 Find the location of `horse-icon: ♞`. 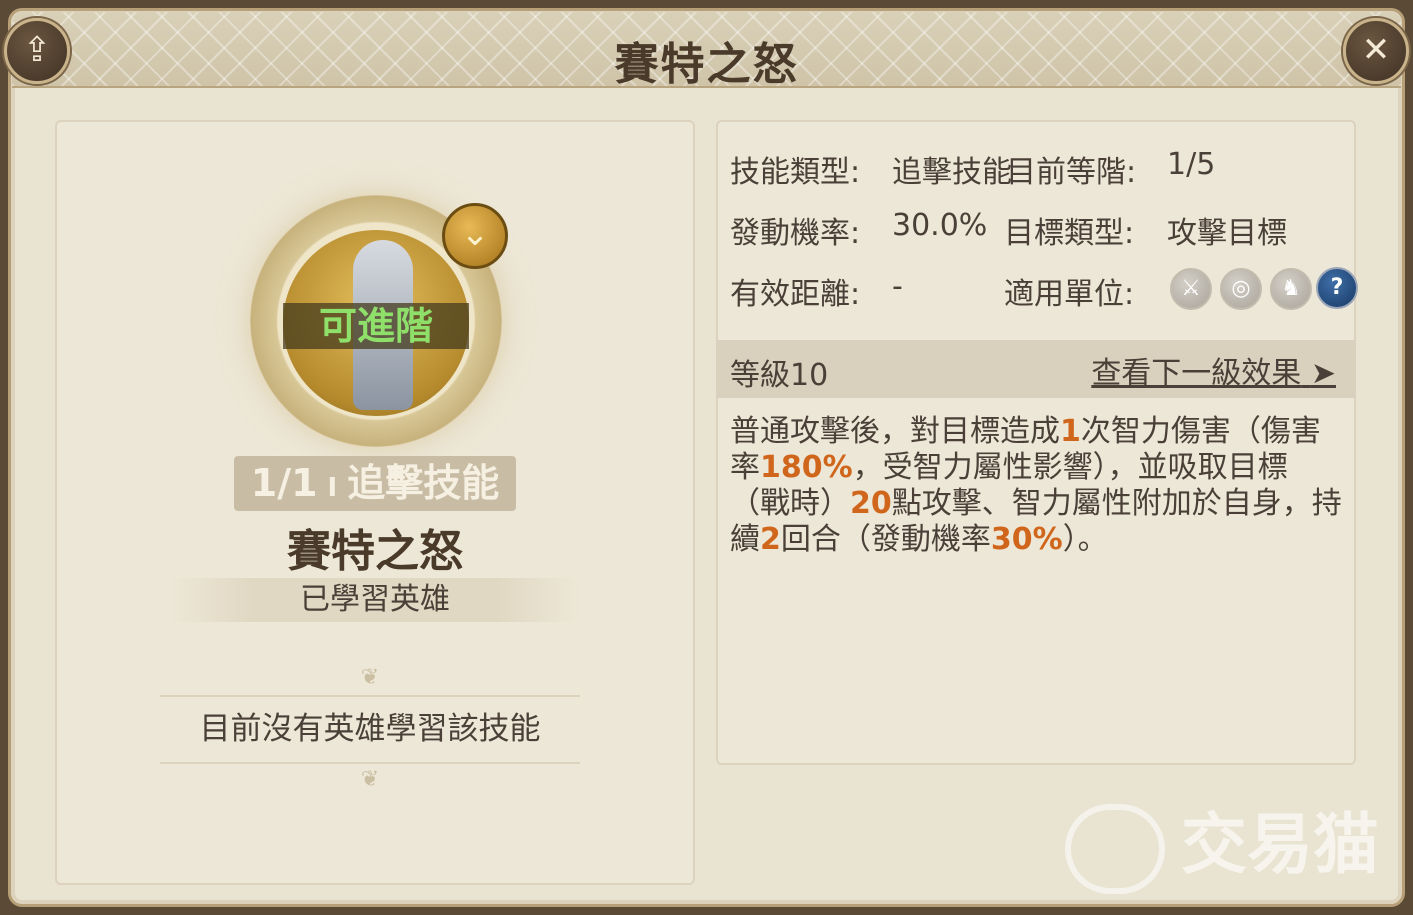

horse-icon: ♞ is located at coordinates (1291, 289).